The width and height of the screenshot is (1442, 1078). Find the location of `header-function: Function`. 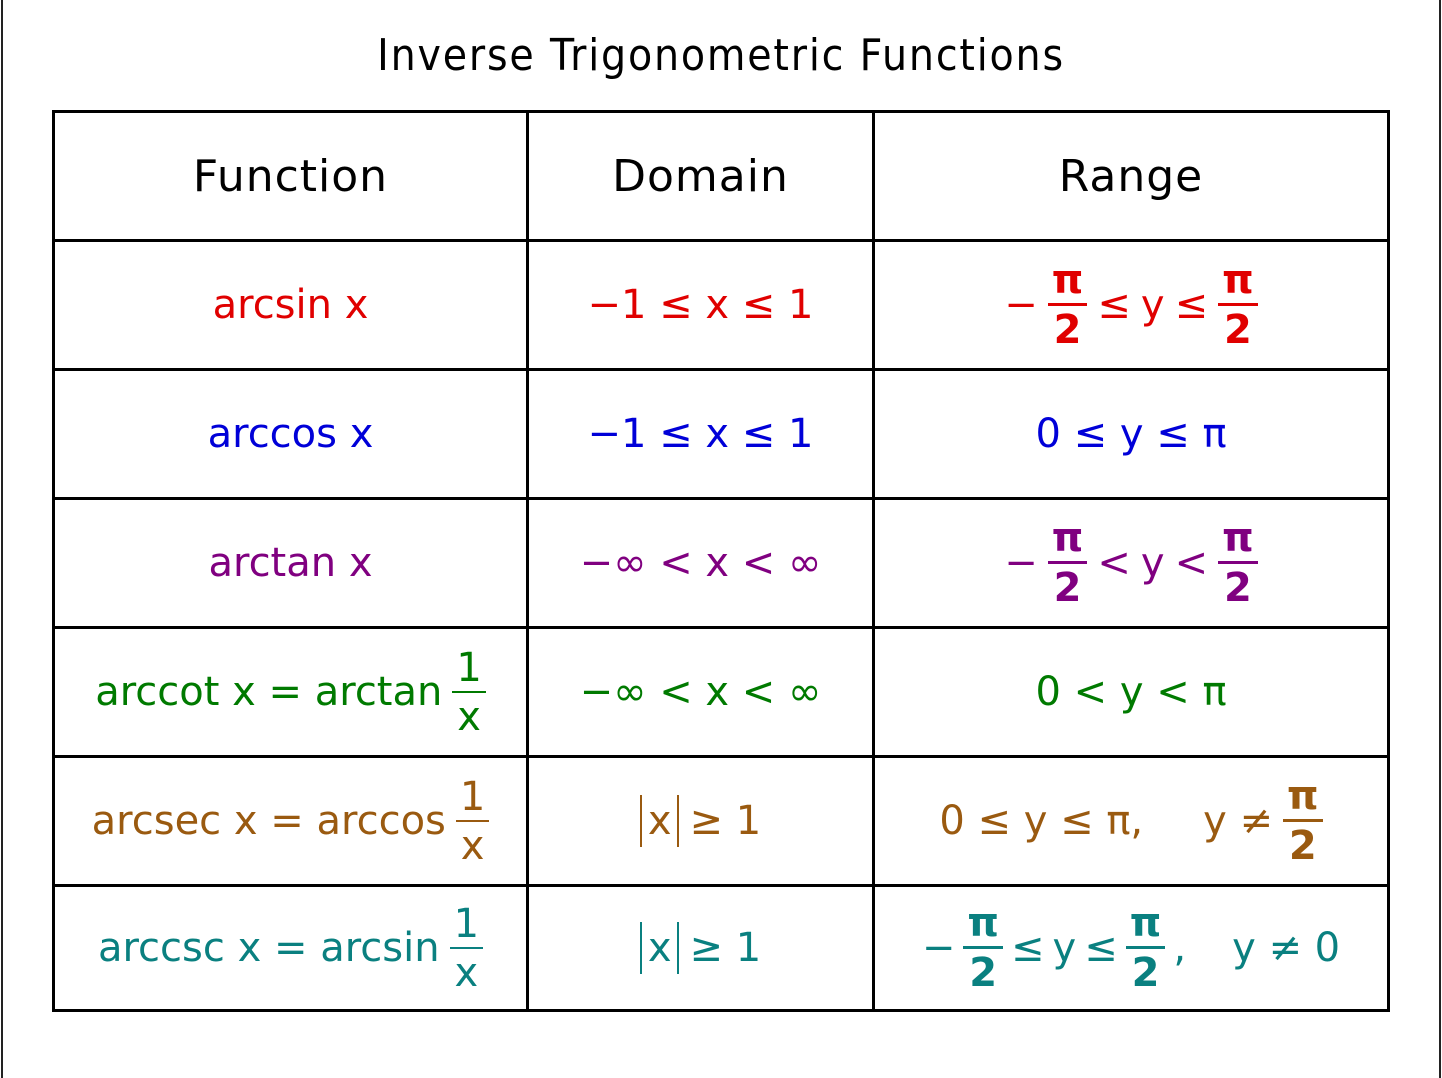

header-function: Function is located at coordinates (290, 176).